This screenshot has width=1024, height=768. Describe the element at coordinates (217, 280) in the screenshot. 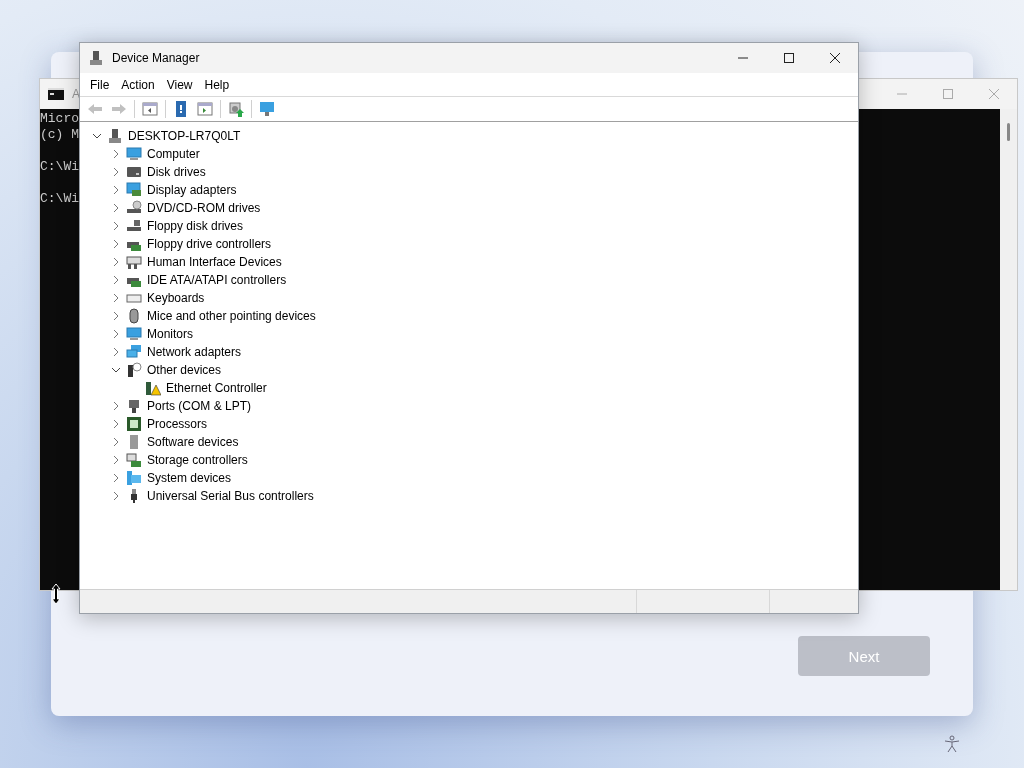

I see `tree-item: IDE ATA/ATAPI controllers` at that location.